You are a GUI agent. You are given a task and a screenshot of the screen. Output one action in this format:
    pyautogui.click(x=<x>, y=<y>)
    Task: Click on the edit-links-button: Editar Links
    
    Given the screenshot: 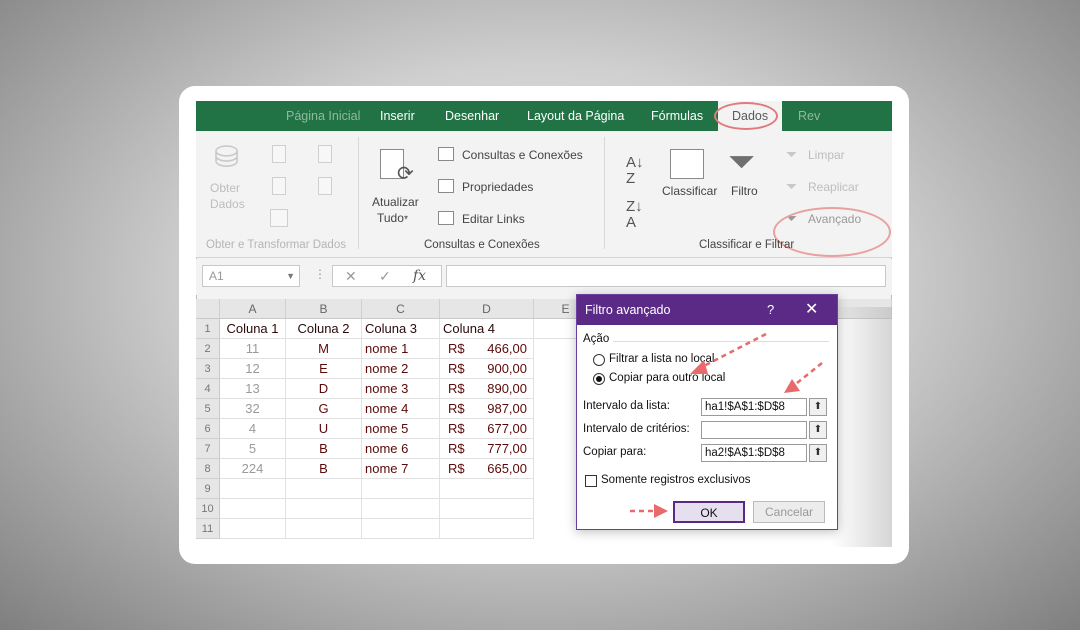 What is the action you would take?
    pyautogui.click(x=493, y=219)
    